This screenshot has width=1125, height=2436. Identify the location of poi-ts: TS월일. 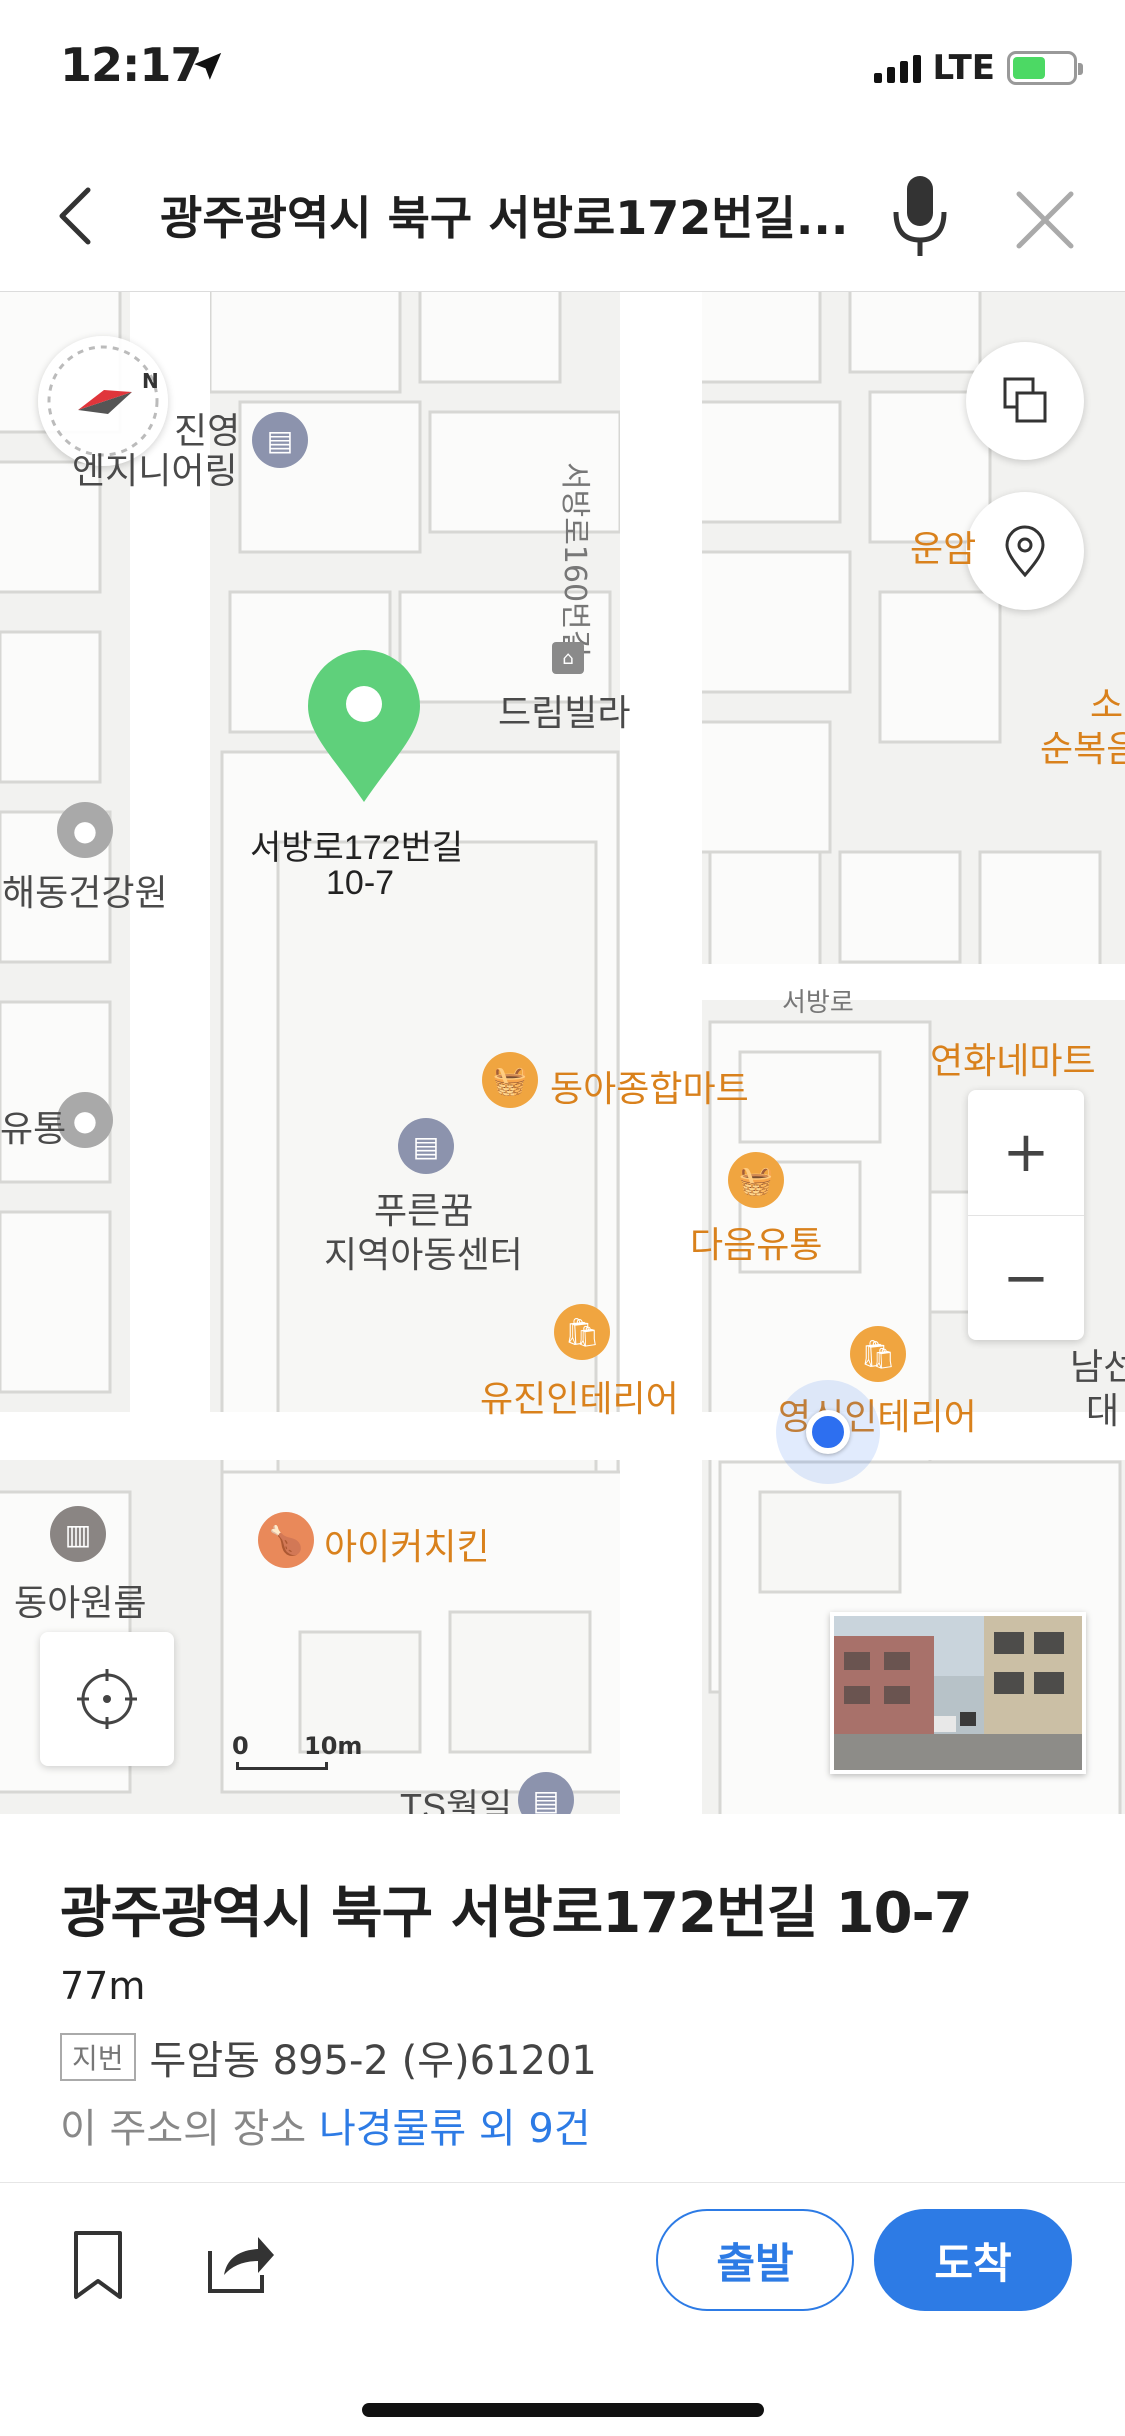
(456, 1796).